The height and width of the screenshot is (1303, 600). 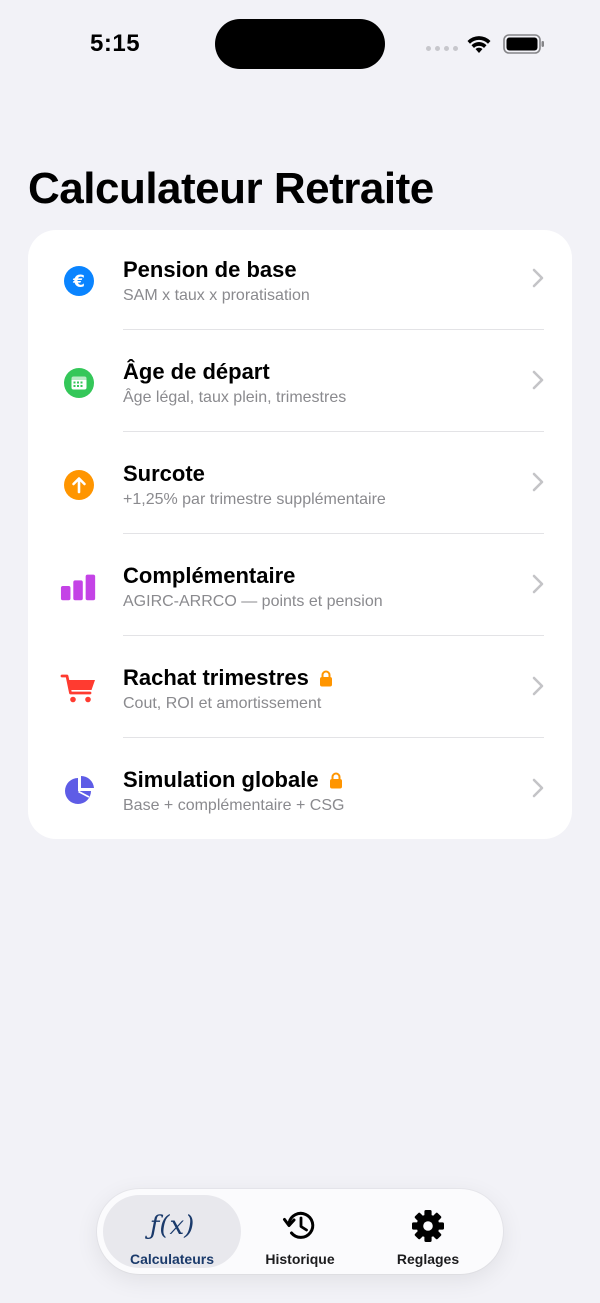 What do you see at coordinates (79, 485) in the screenshot?
I see `arrow-up-icon` at bounding box center [79, 485].